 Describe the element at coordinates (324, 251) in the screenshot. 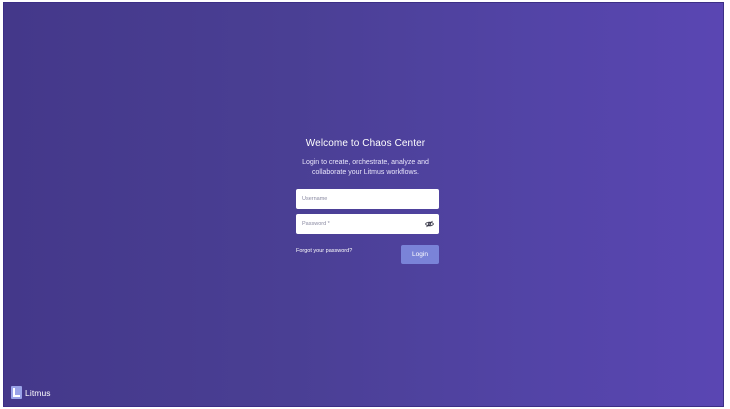

I see `forgot-password-link: Forgot your password?` at that location.